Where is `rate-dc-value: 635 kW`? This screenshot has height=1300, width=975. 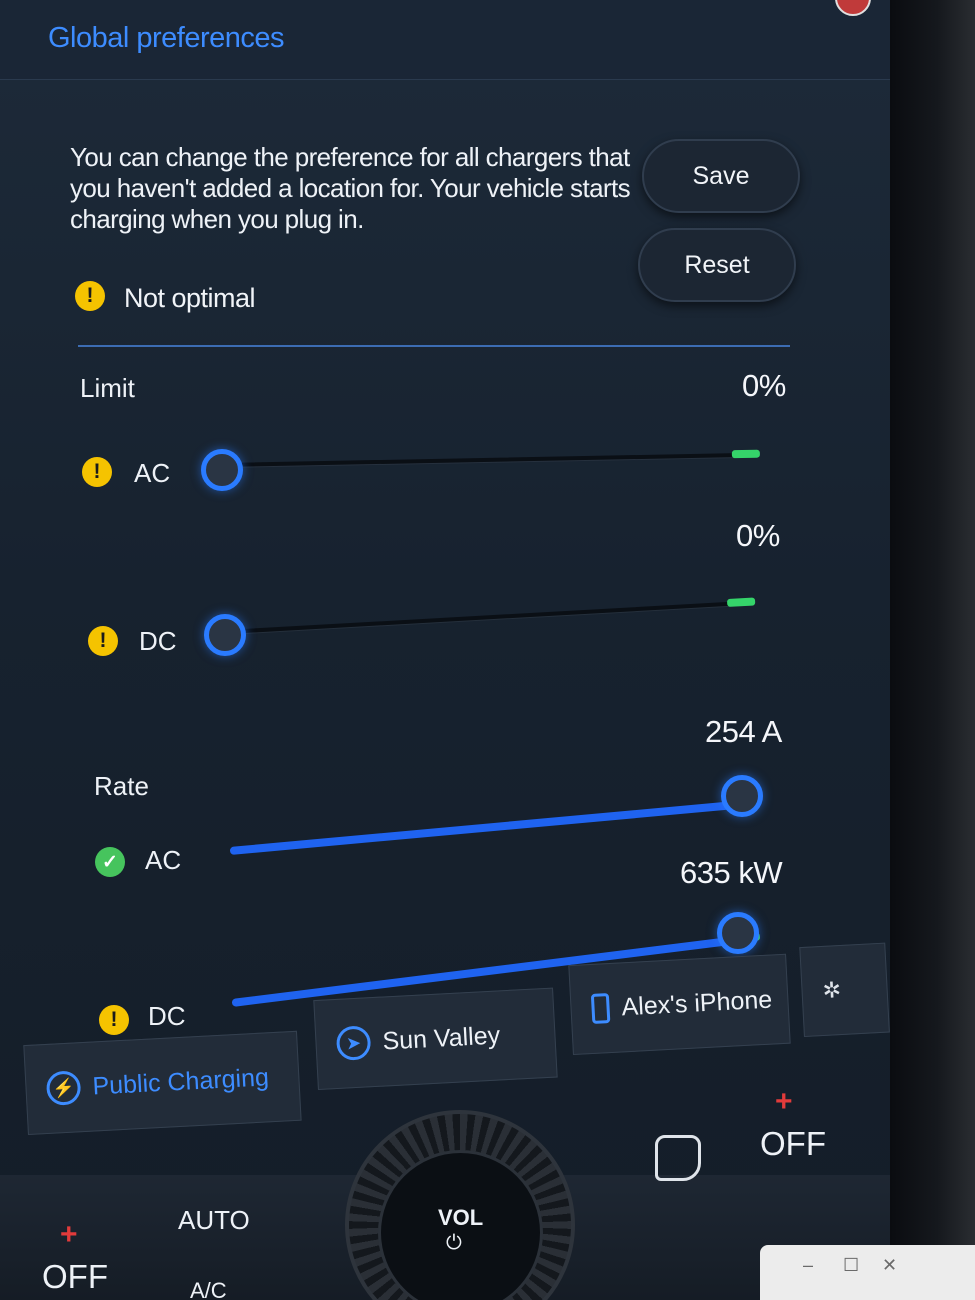 rate-dc-value: 635 kW is located at coordinates (731, 872).